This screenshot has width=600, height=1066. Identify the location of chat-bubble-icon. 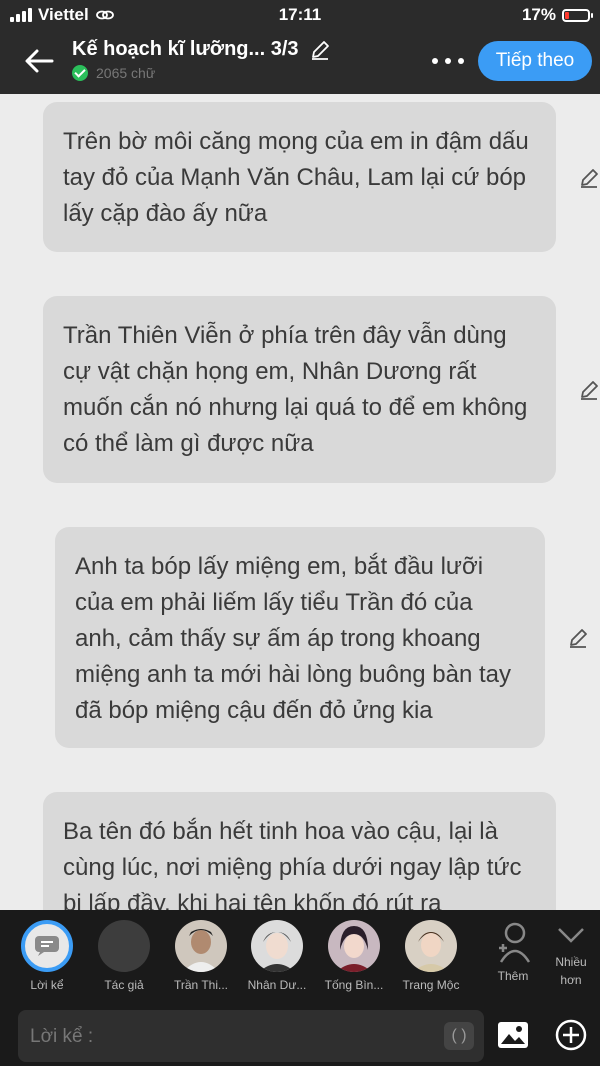
(47, 946).